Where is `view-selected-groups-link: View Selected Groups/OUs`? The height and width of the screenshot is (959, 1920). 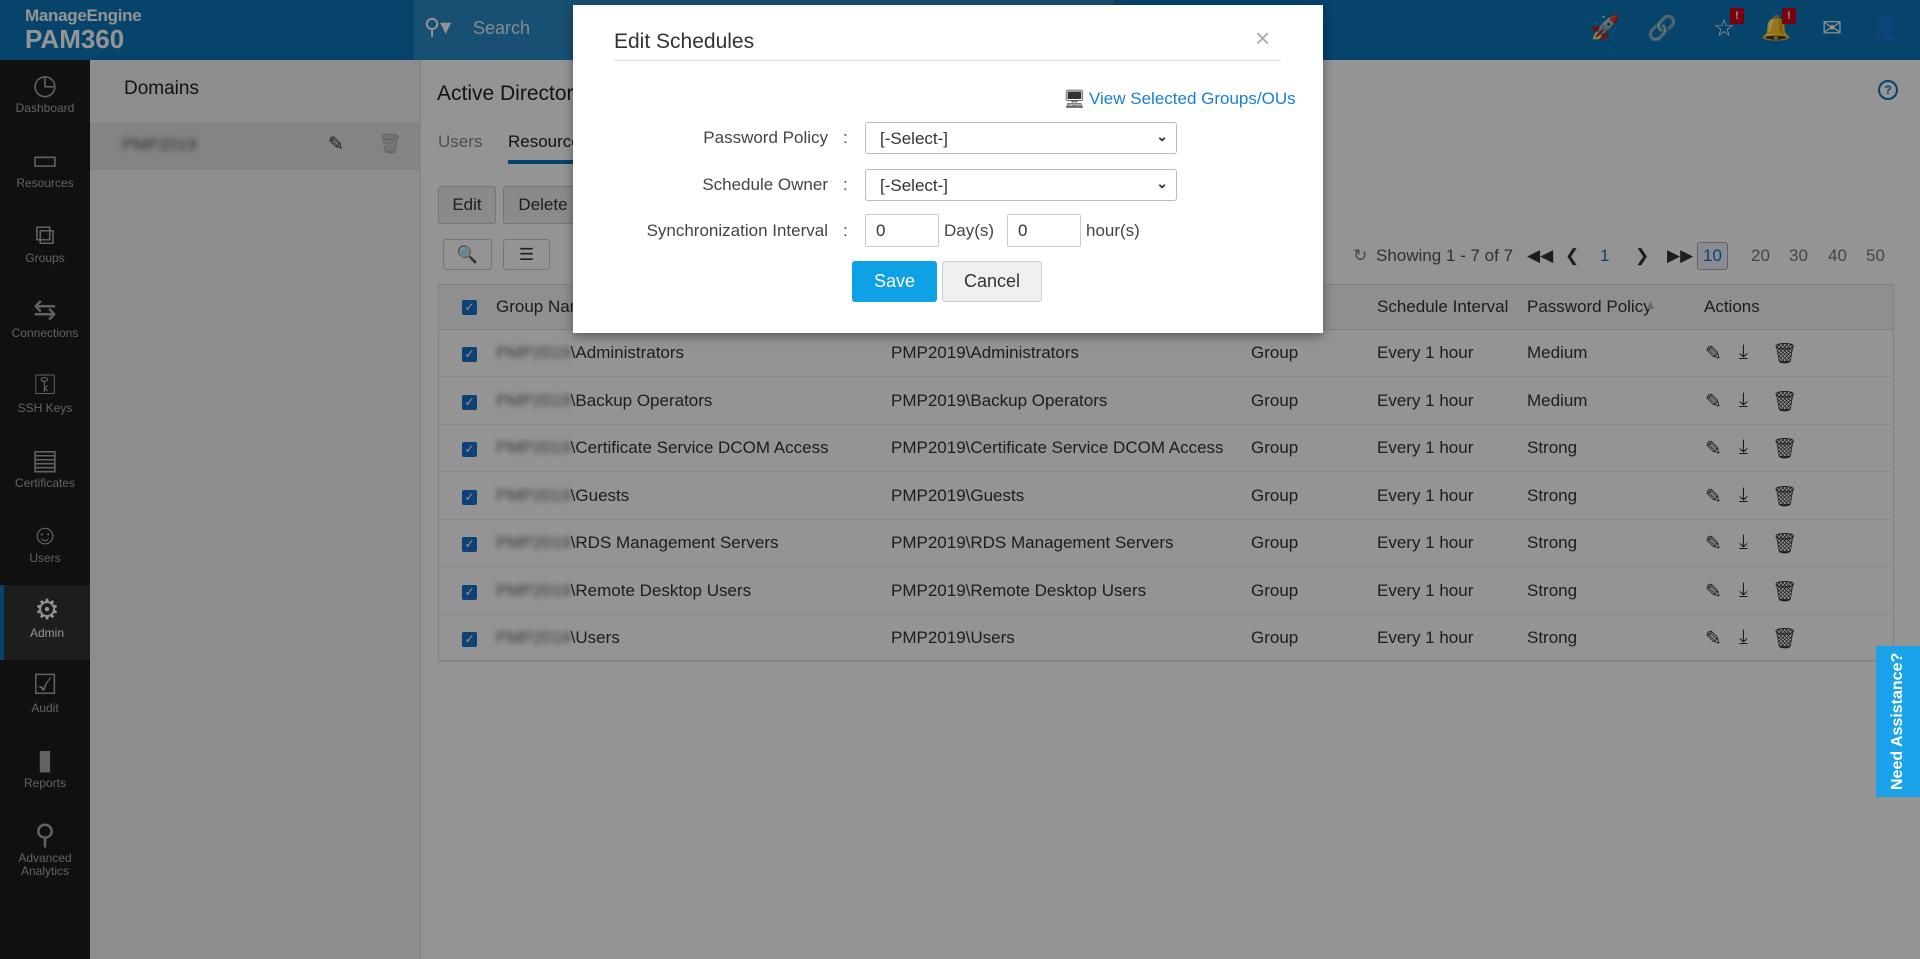
view-selected-groups-link: View Selected Groups/OUs is located at coordinates (1192, 99).